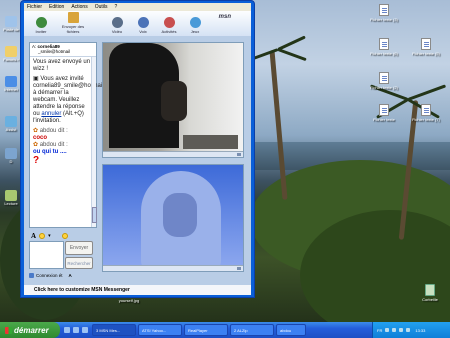  Describe the element at coordinates (291, 330) in the screenshot. I see `task-abdou: abdou` at that location.